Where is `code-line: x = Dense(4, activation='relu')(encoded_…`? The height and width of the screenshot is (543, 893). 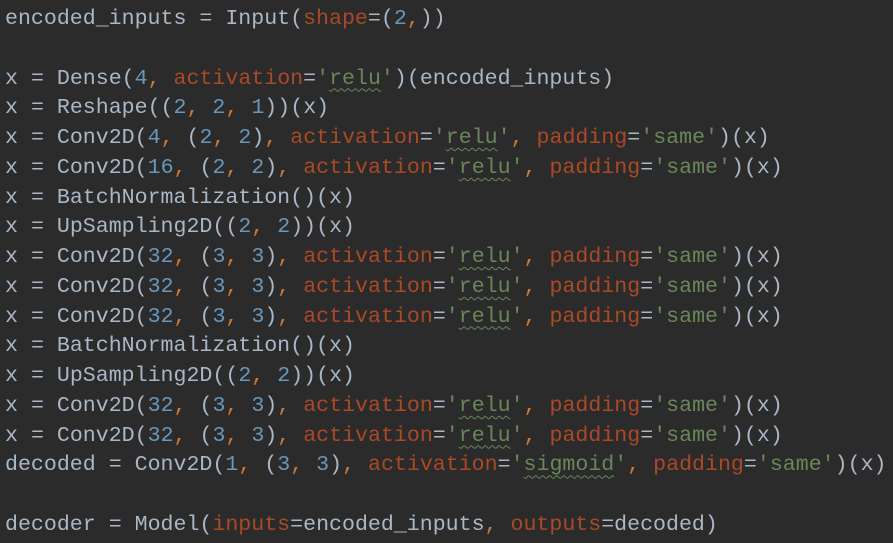
code-line: x = Dense(4, activation='relu')(encoded_… is located at coordinates (449, 80).